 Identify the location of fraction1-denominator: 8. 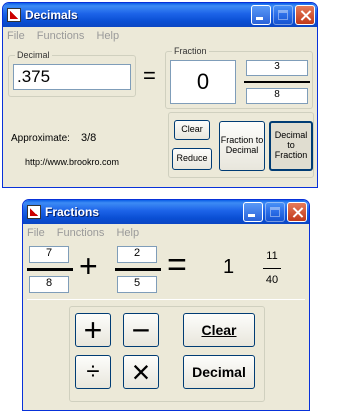
(49, 284).